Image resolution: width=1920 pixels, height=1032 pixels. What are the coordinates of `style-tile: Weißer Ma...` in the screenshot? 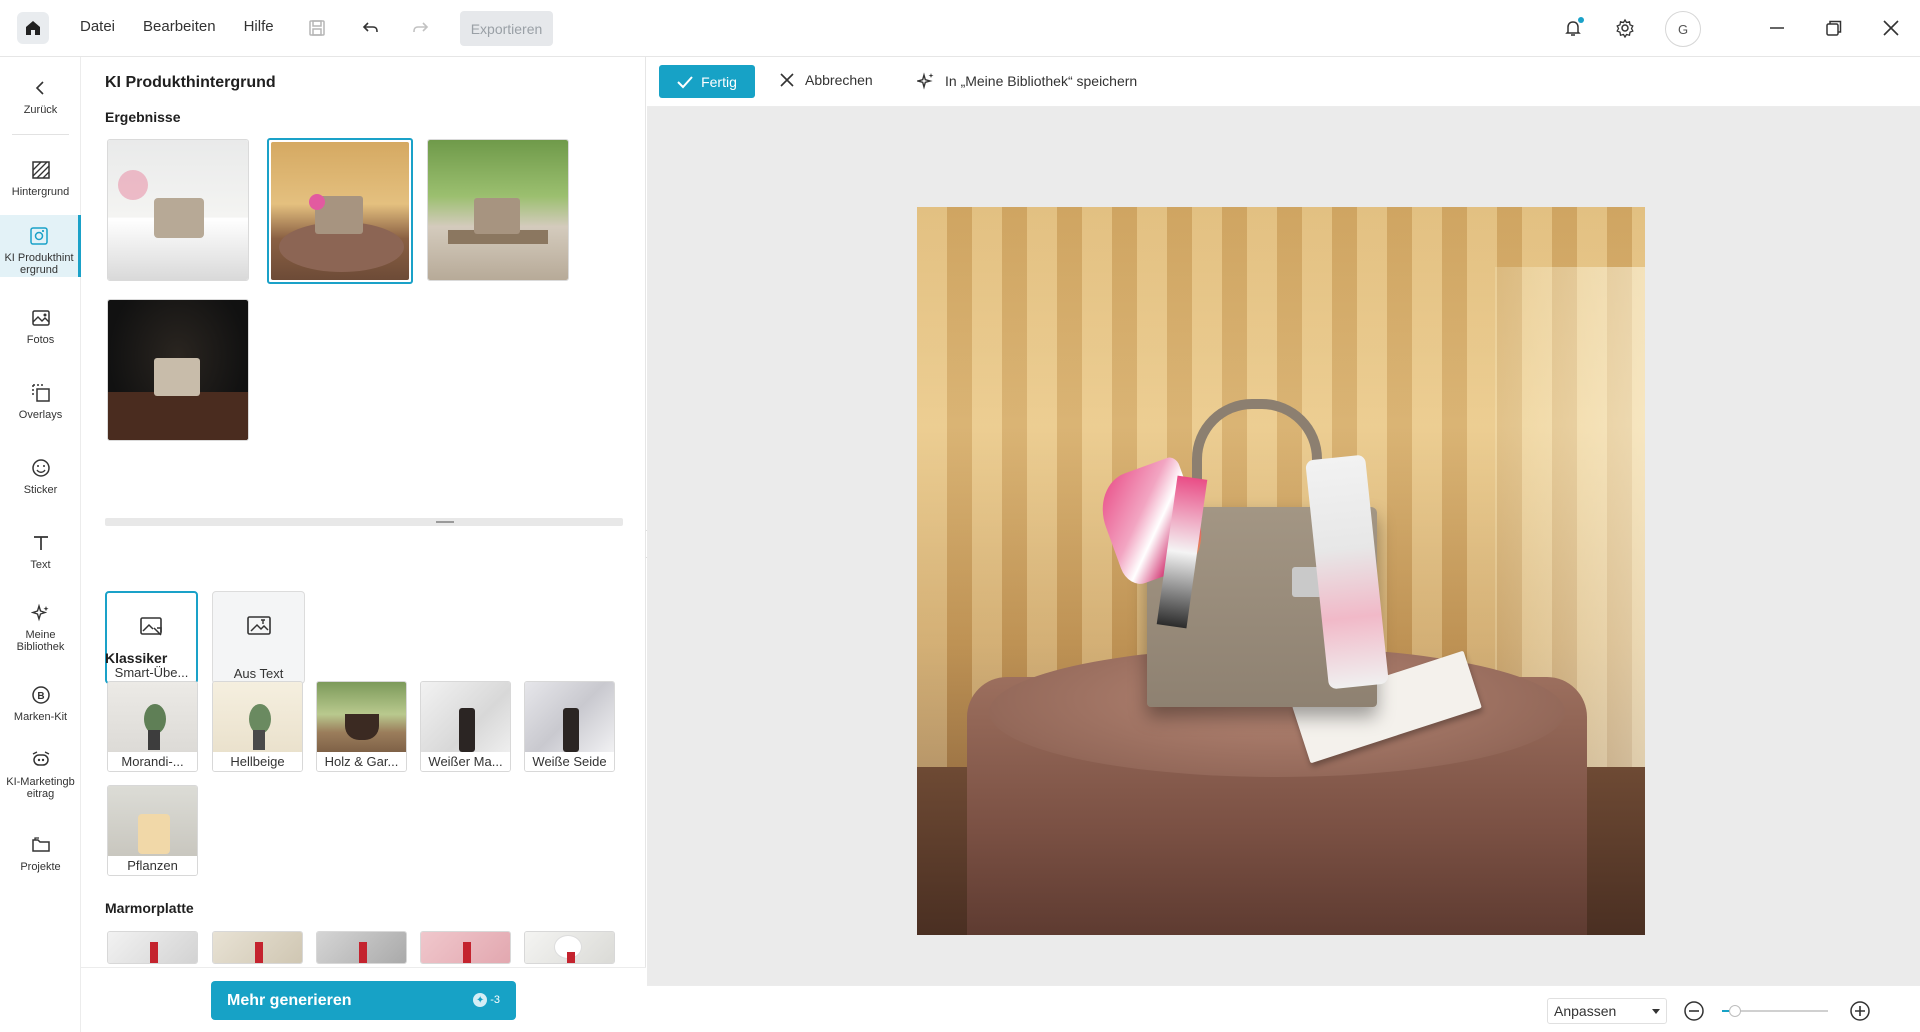 It's located at (465, 726).